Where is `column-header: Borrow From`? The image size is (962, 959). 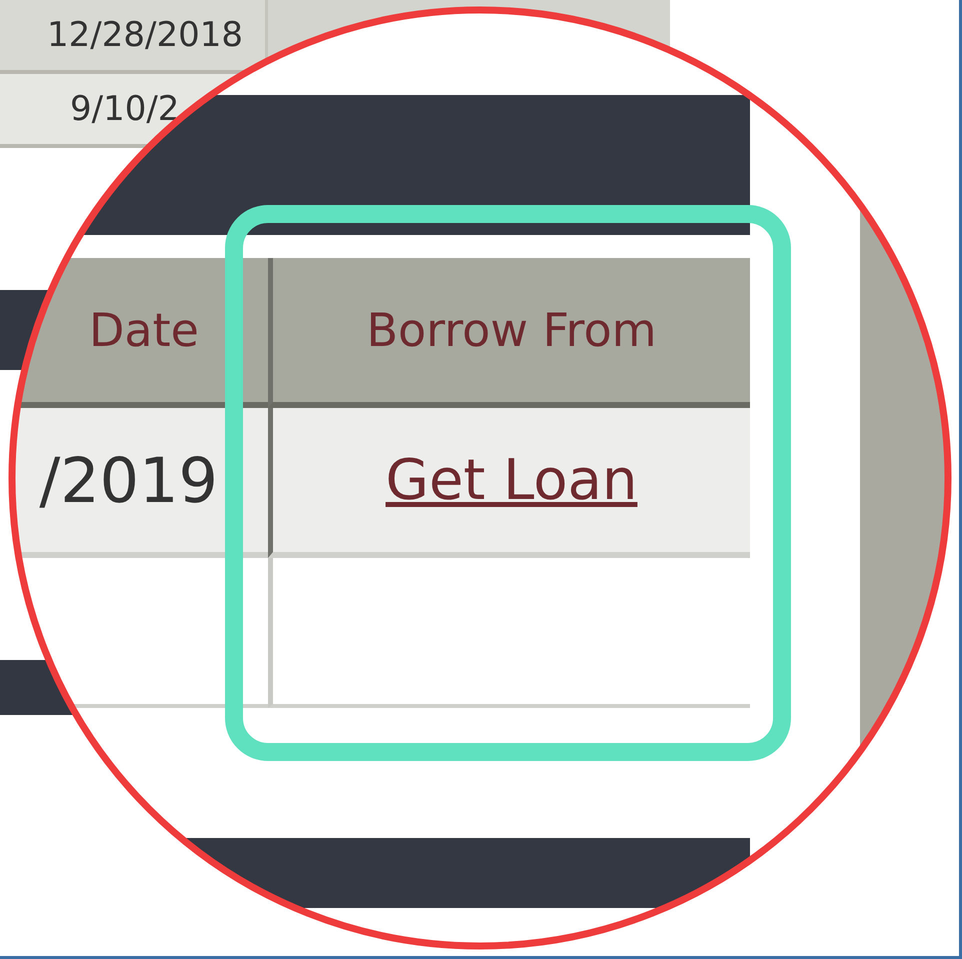
column-header: Borrow From is located at coordinates (509, 333).